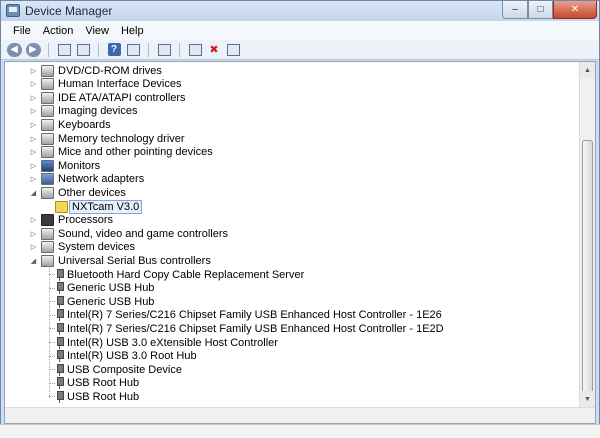 The width and height of the screenshot is (600, 438). Describe the element at coordinates (143, 233) in the screenshot. I see `tree-item-label: Sound, video and game controllers` at that location.